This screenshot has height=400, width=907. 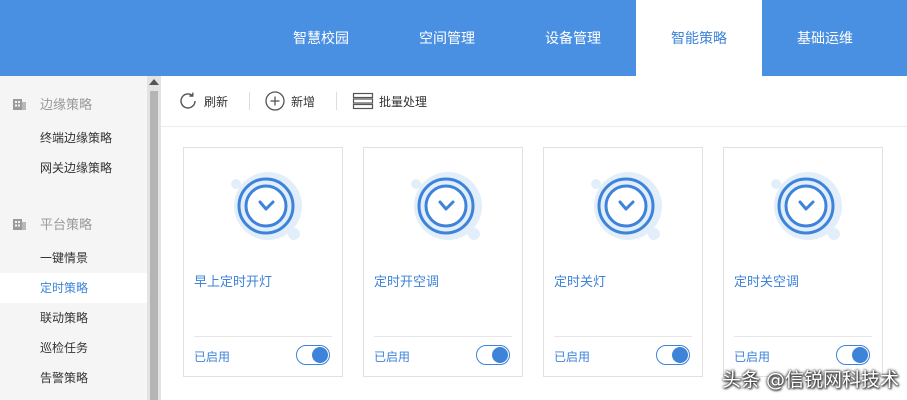 What do you see at coordinates (407, 282) in the screenshot?
I see `card-title: 定时开空调` at bounding box center [407, 282].